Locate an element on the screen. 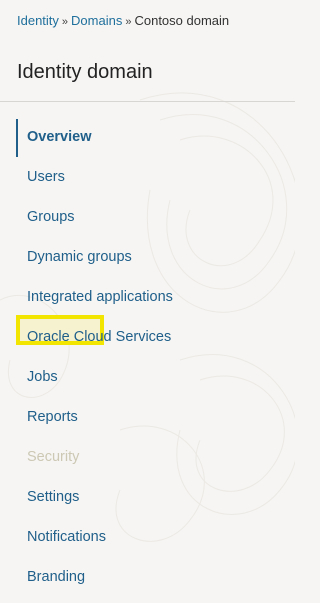 This screenshot has height=603, width=320. nav-item-security: Security is located at coordinates (147, 457).